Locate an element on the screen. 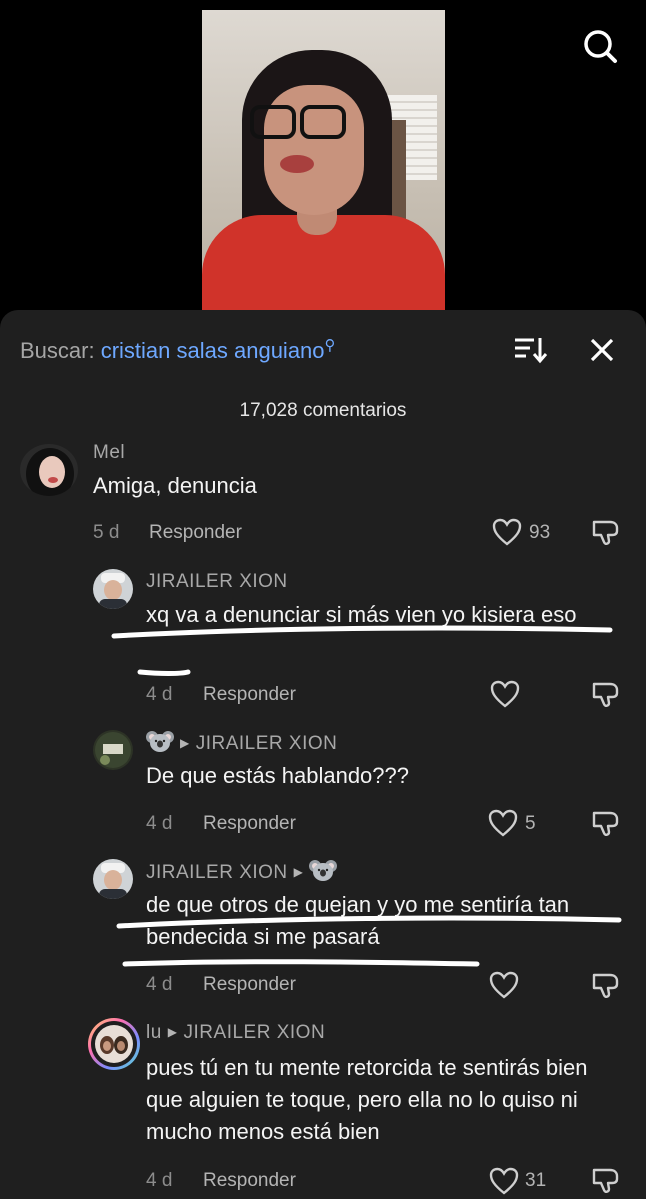  comment-text: De que estás hablando??? is located at coordinates (277, 775).